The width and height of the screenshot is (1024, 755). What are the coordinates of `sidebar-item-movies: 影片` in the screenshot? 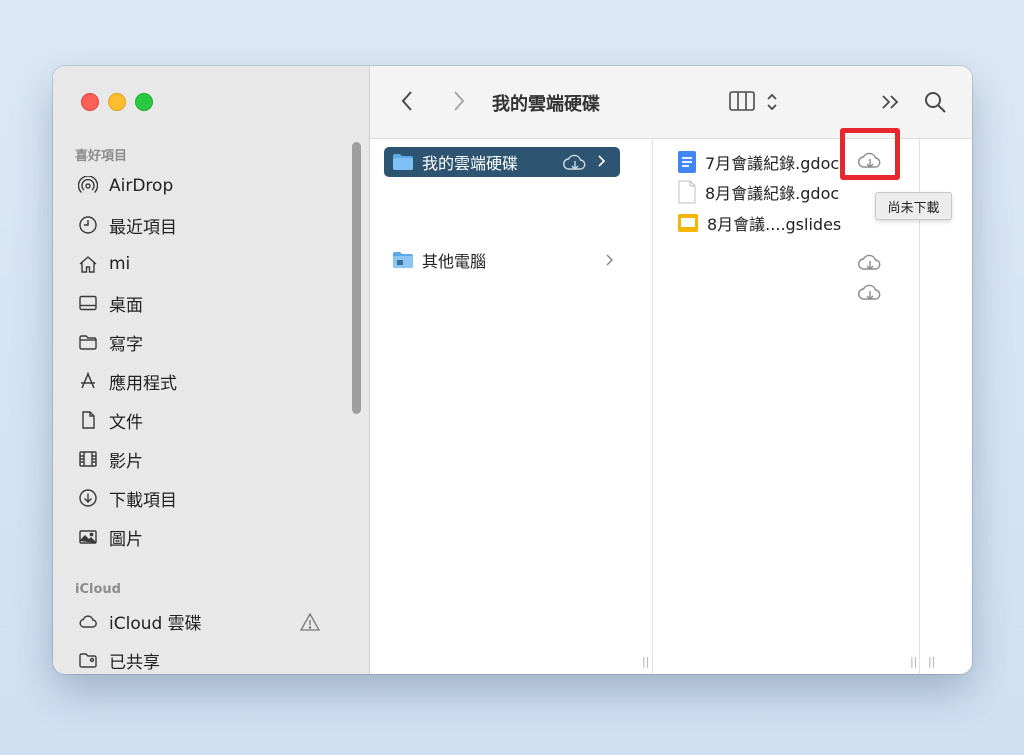 It's located at (110, 459).